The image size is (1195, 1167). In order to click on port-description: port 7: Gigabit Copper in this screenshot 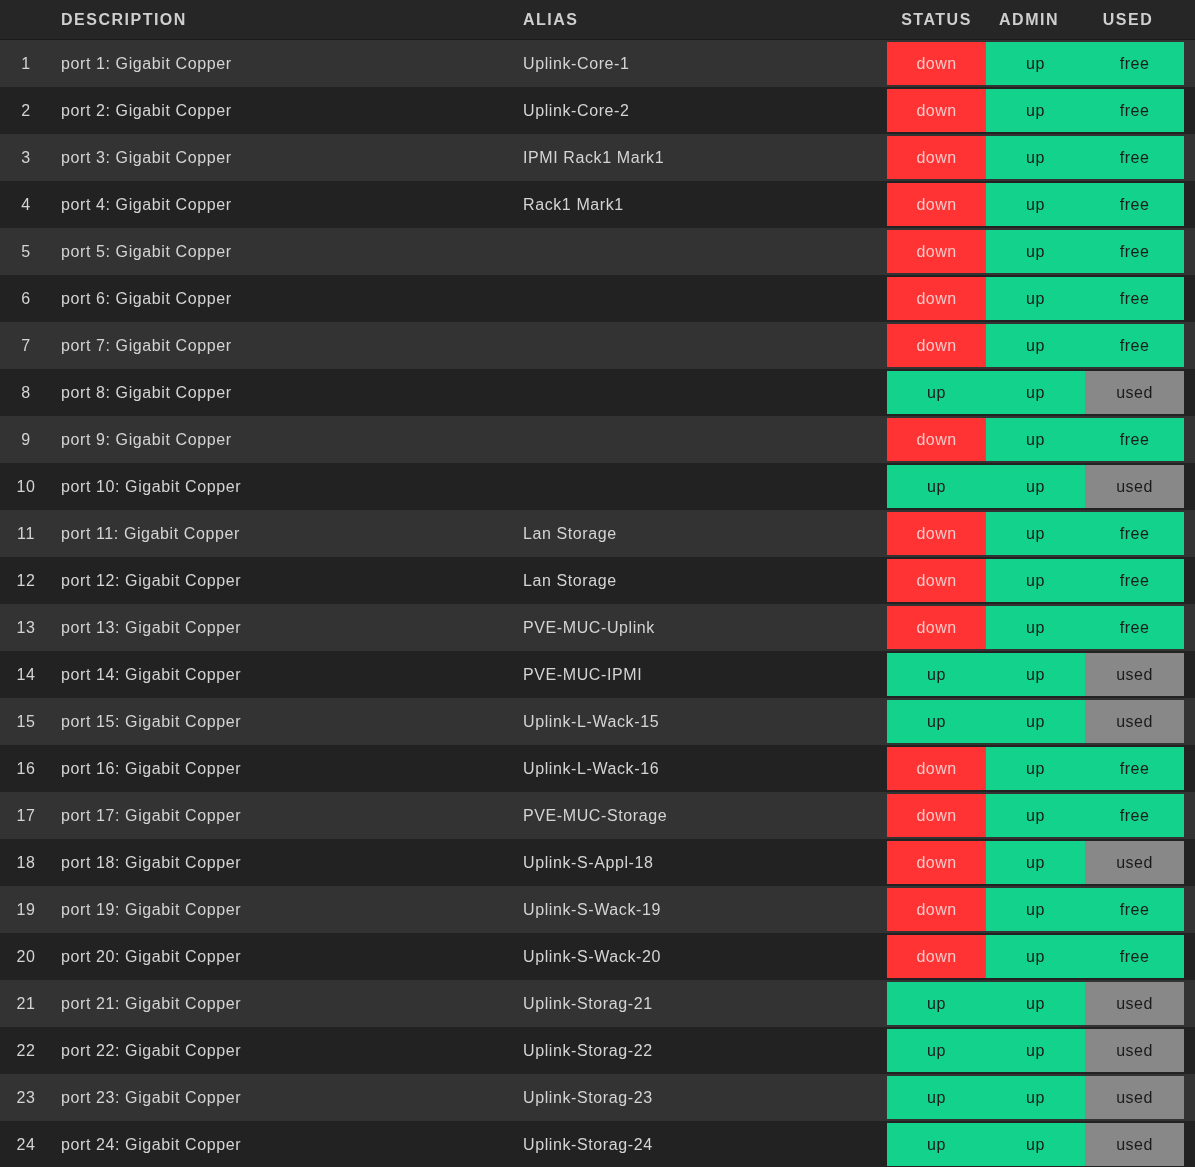, I will do `click(146, 345)`.